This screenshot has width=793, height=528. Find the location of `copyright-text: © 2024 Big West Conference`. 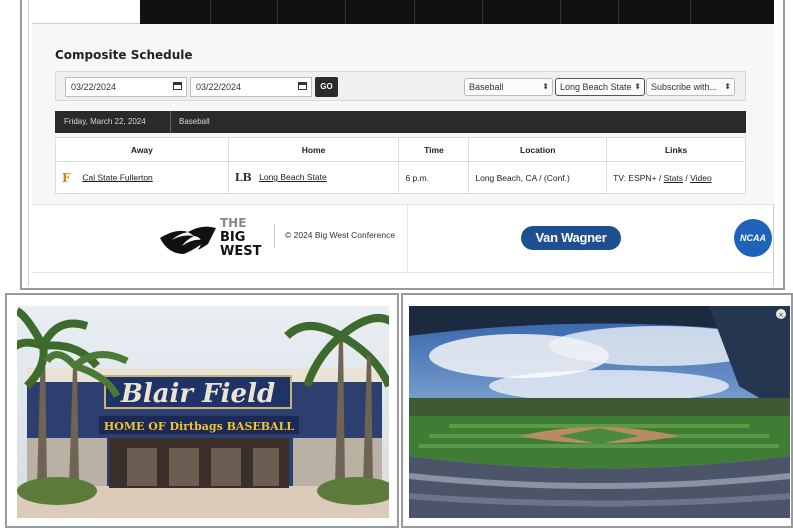

copyright-text: © 2024 Big West Conference is located at coordinates (340, 235).